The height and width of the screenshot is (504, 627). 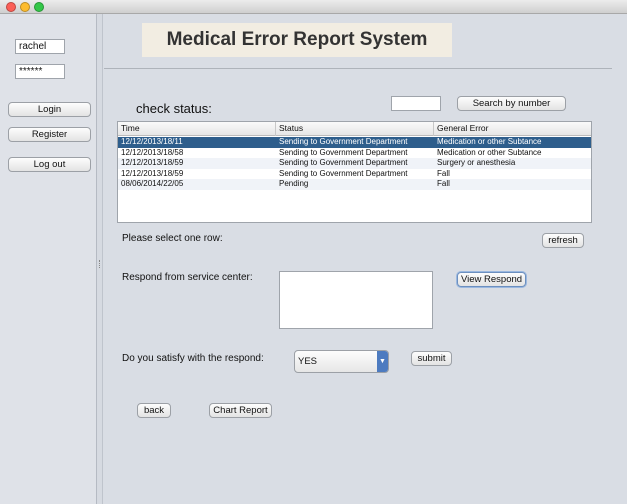 I want to click on submit-button: submit, so click(x=431, y=358).